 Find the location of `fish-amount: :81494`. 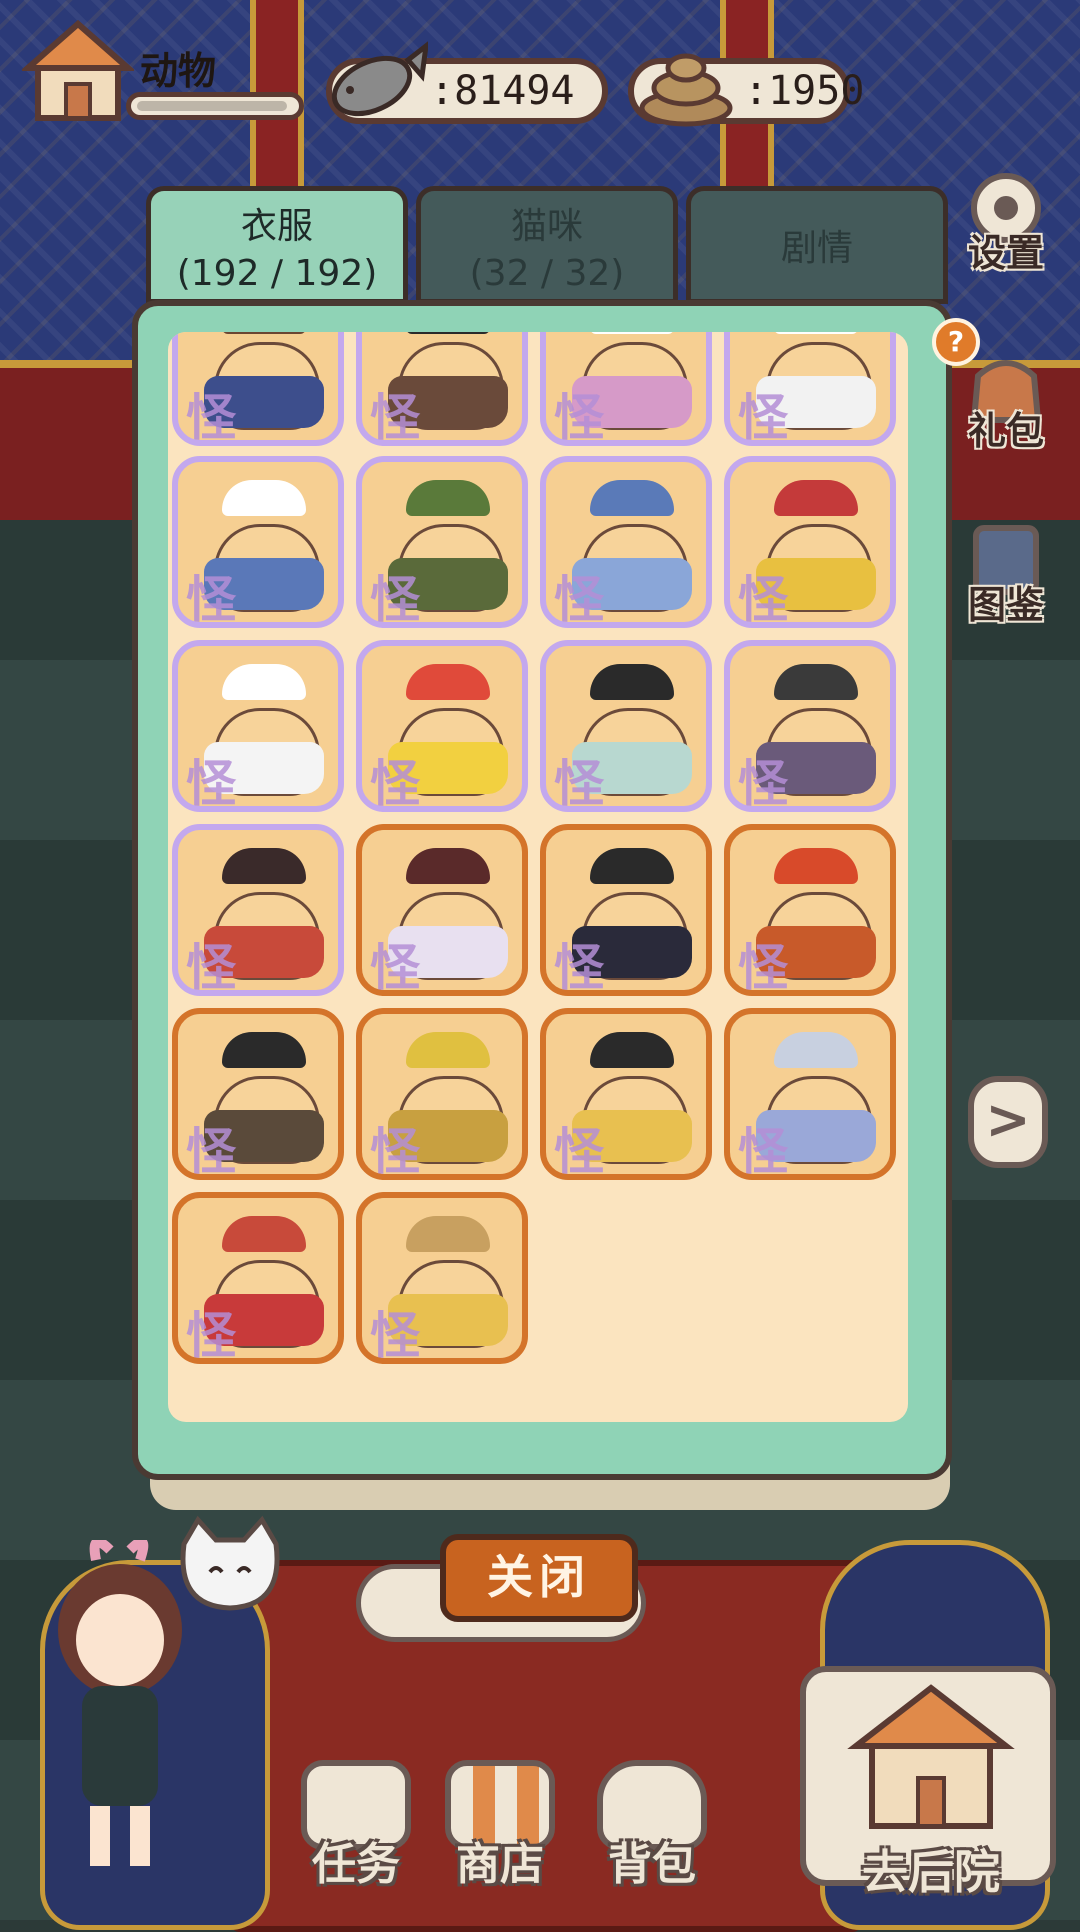

fish-amount: :81494 is located at coordinates (502, 91).